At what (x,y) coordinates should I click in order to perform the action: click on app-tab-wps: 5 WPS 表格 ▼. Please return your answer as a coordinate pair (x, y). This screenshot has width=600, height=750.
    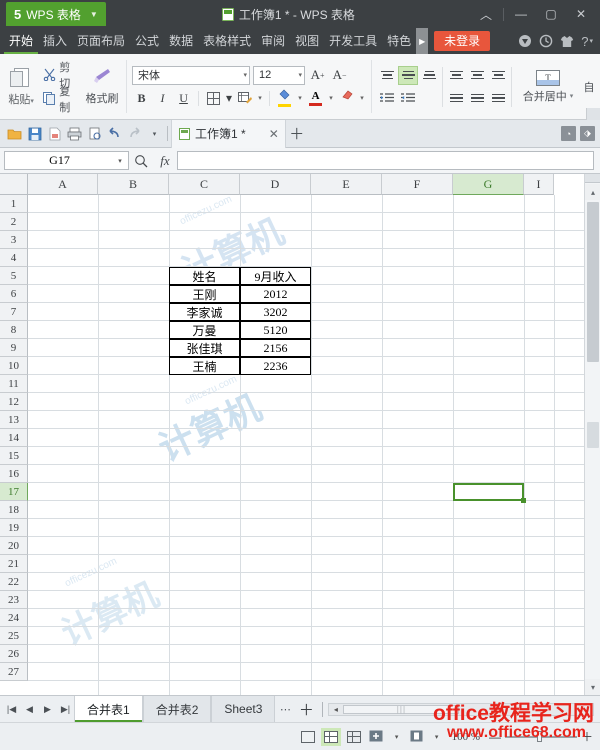
    Looking at the image, I should click on (56, 14).